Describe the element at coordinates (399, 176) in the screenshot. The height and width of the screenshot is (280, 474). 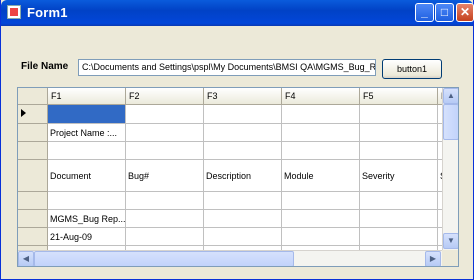
I see `grid-cell: Severity` at that location.